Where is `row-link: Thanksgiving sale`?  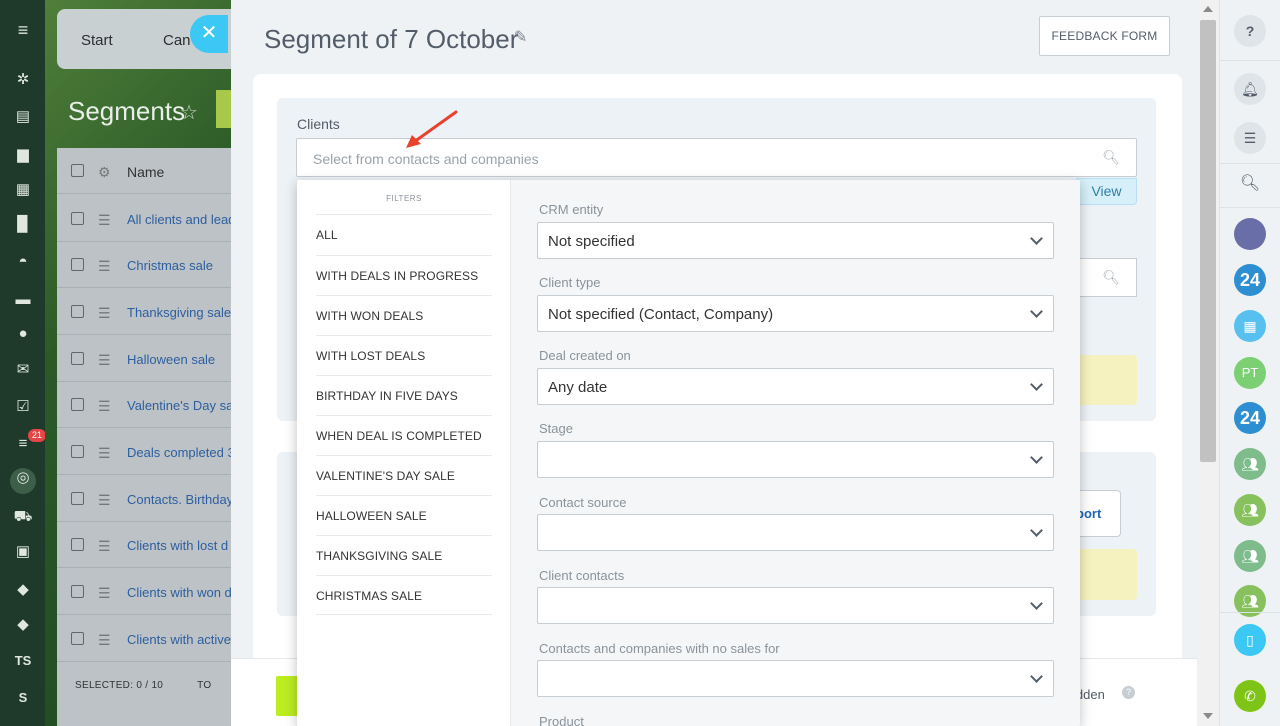
row-link: Thanksgiving sale is located at coordinates (179, 312).